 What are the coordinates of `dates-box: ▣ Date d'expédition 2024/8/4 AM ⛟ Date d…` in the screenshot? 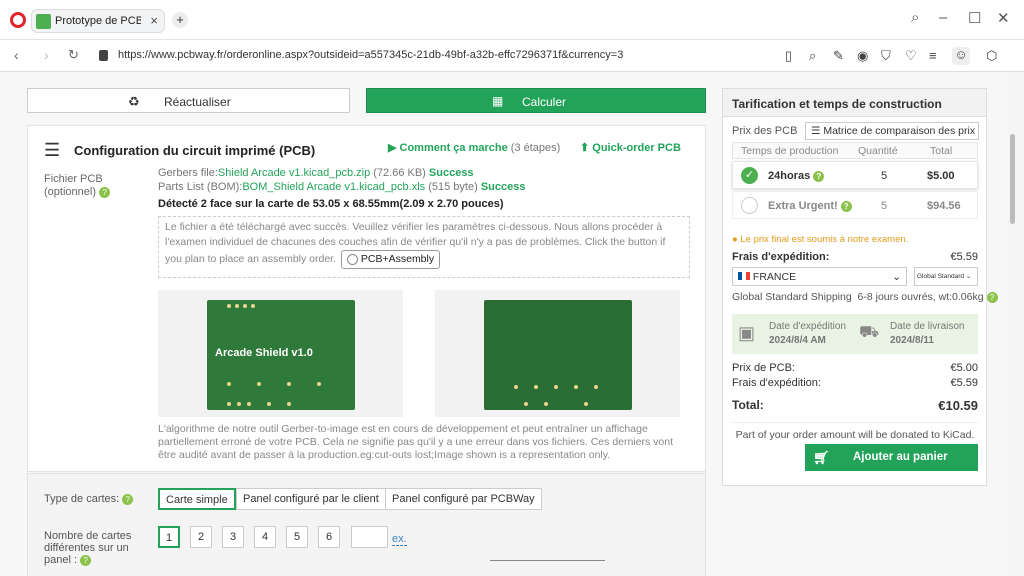 It's located at (855, 334).